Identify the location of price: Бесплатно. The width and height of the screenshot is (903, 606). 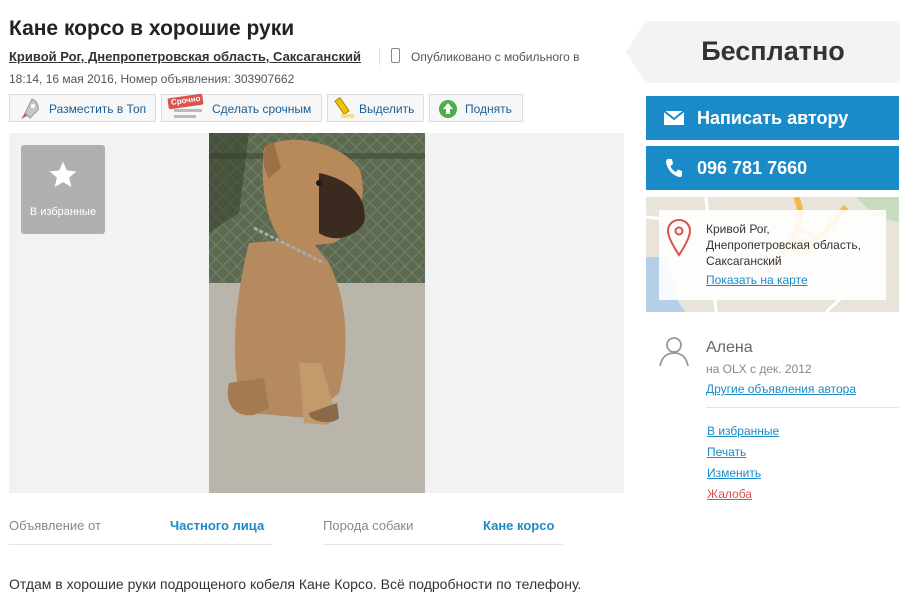
(773, 51).